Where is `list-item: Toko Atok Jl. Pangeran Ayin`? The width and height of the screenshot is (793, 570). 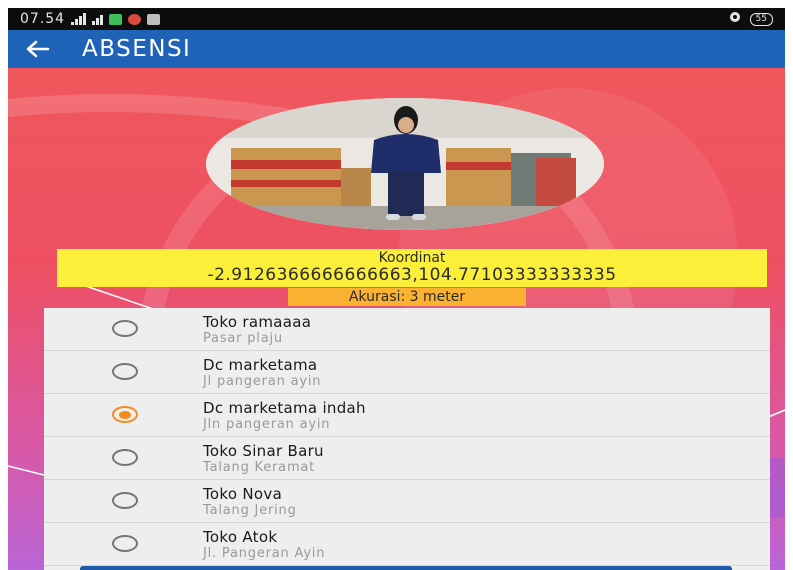 list-item: Toko Atok Jl. Pangeran Ayin is located at coordinates (407, 544).